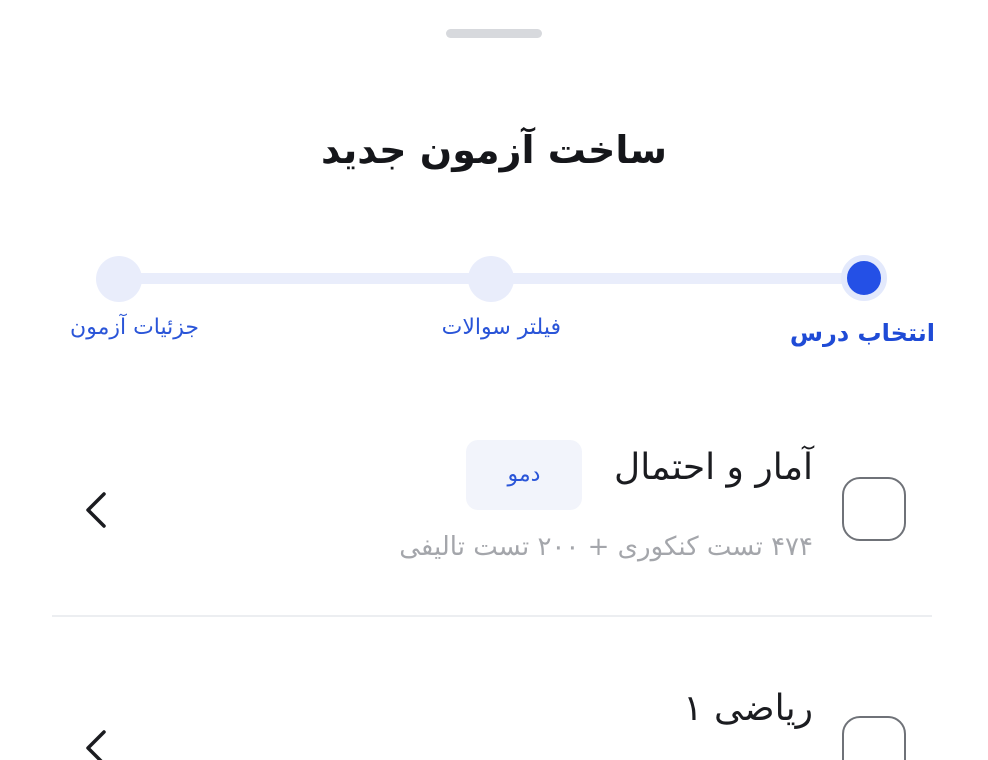 The width and height of the screenshot is (988, 760). Describe the element at coordinates (606, 547) in the screenshot. I see `course-question-count: ۴۷۴ تست کنکوری + ۲۰۰ تست تالیفی` at that location.